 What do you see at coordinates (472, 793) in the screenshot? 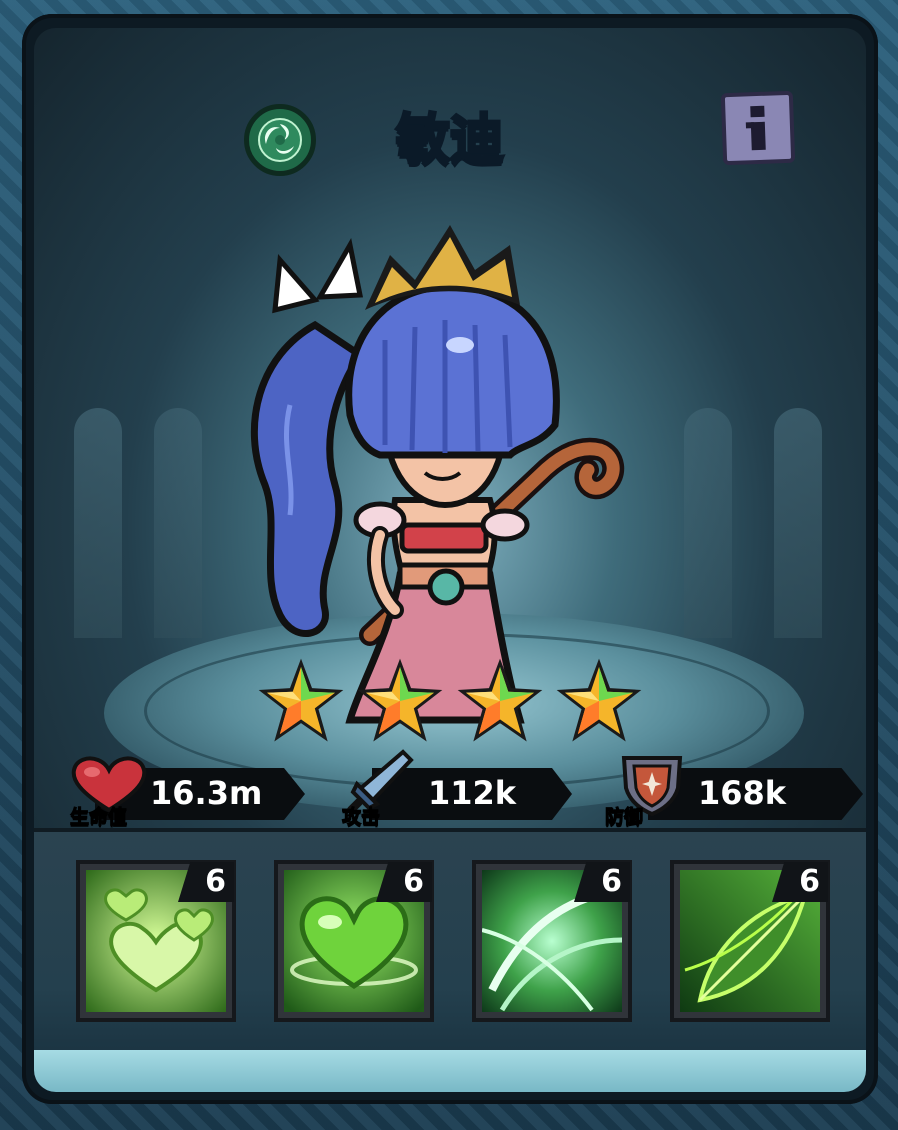
I see `attack-value: 112k` at bounding box center [472, 793].